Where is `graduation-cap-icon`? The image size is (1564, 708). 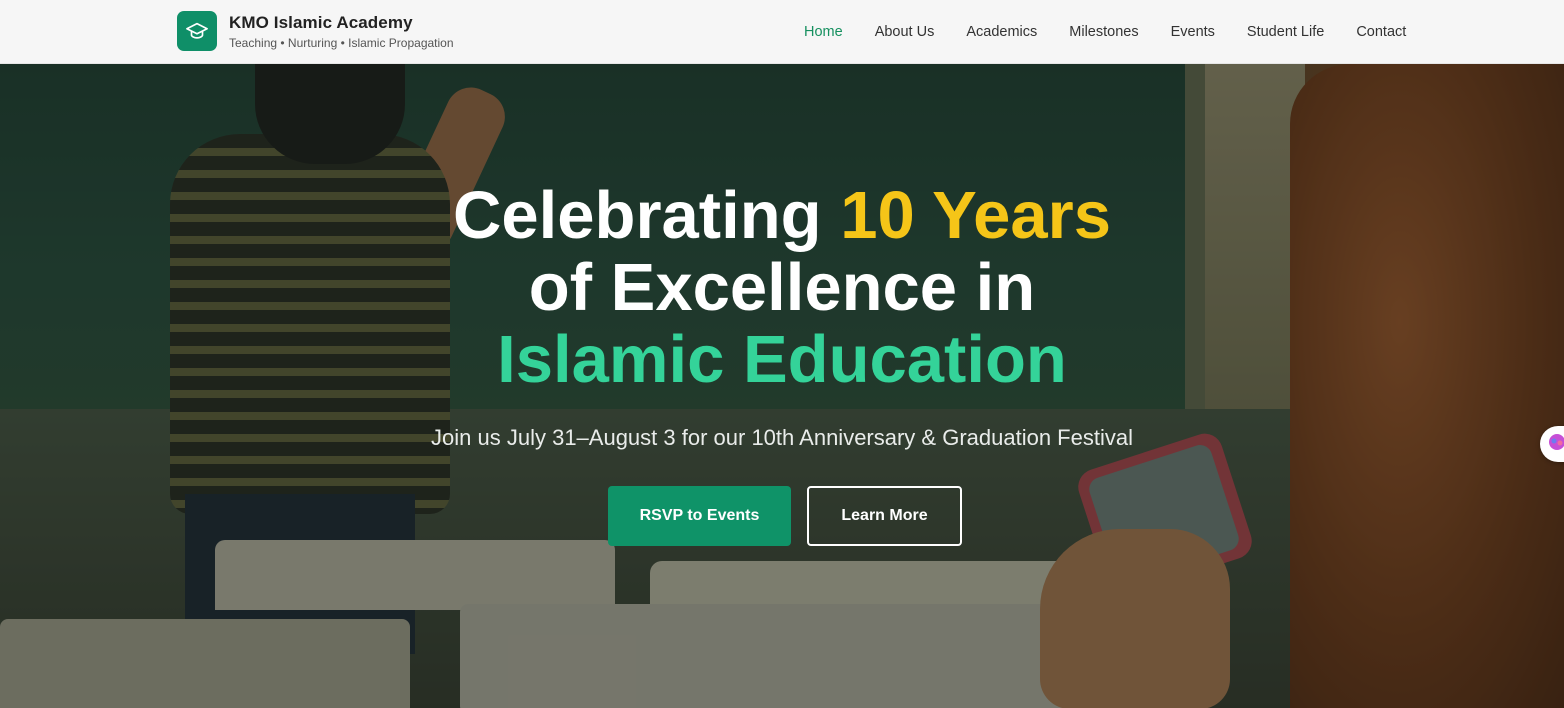
graduation-cap-icon is located at coordinates (197, 31).